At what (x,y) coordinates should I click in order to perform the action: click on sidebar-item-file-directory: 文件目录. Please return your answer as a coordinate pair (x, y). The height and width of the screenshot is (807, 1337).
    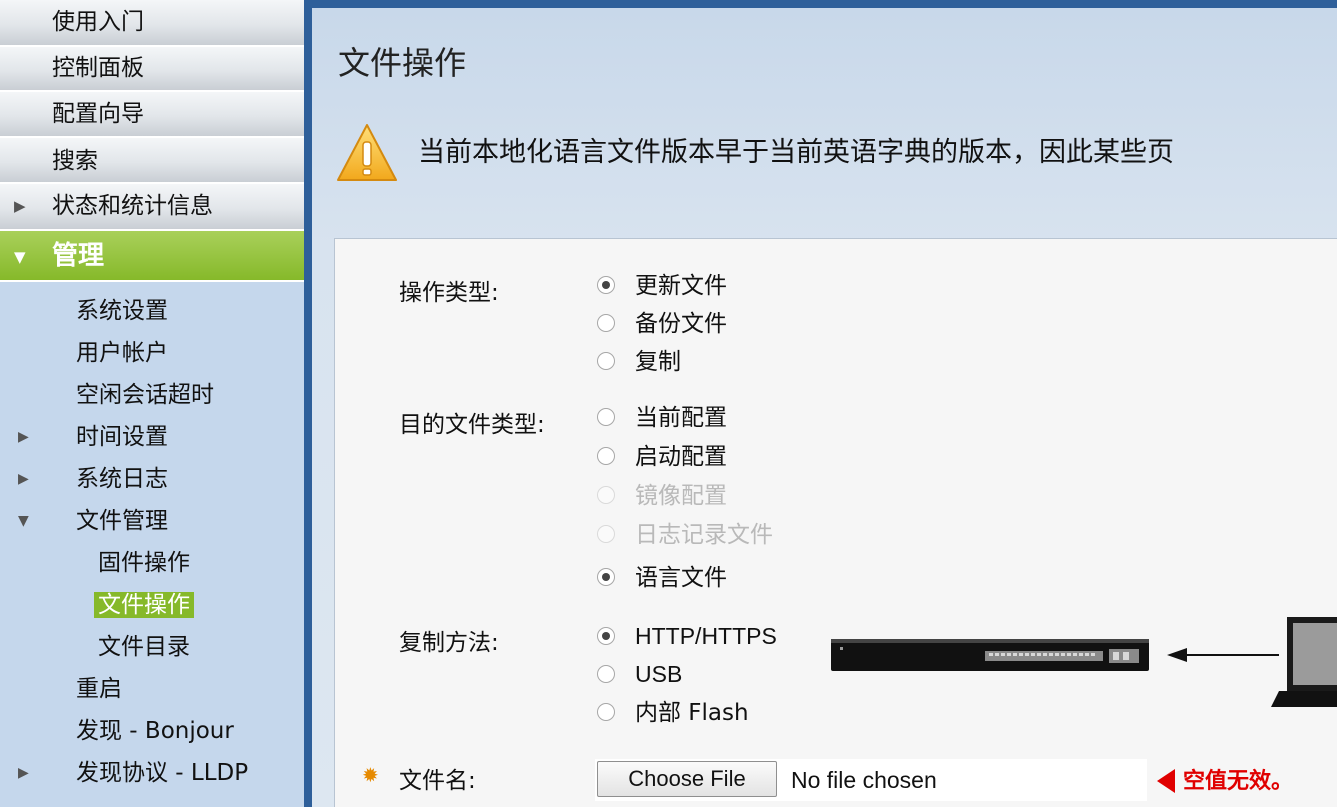
    Looking at the image, I should click on (152, 647).